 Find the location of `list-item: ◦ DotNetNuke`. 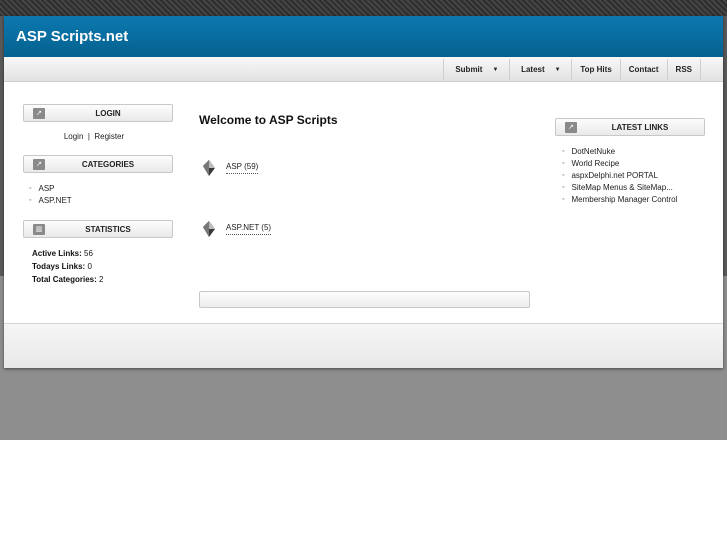

list-item: ◦ DotNetNuke is located at coordinates (619, 151).